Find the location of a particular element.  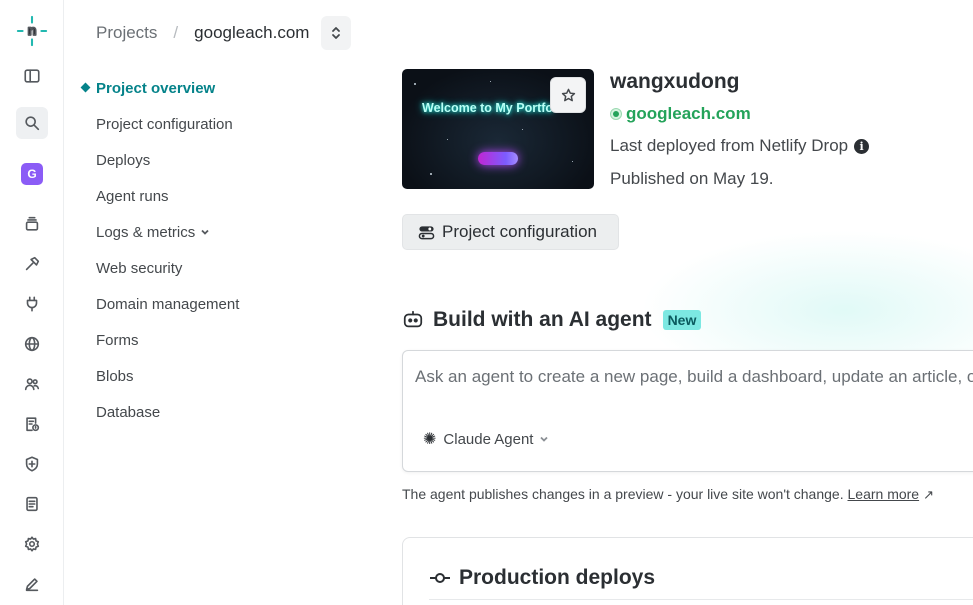

nav-forms: Forms is located at coordinates (210, 340).